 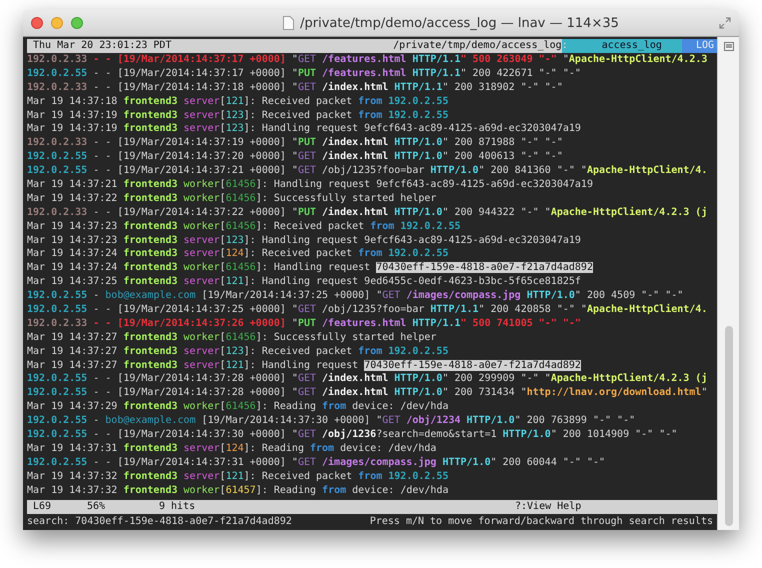 What do you see at coordinates (42, 507) in the screenshot?
I see `line-number: L69` at bounding box center [42, 507].